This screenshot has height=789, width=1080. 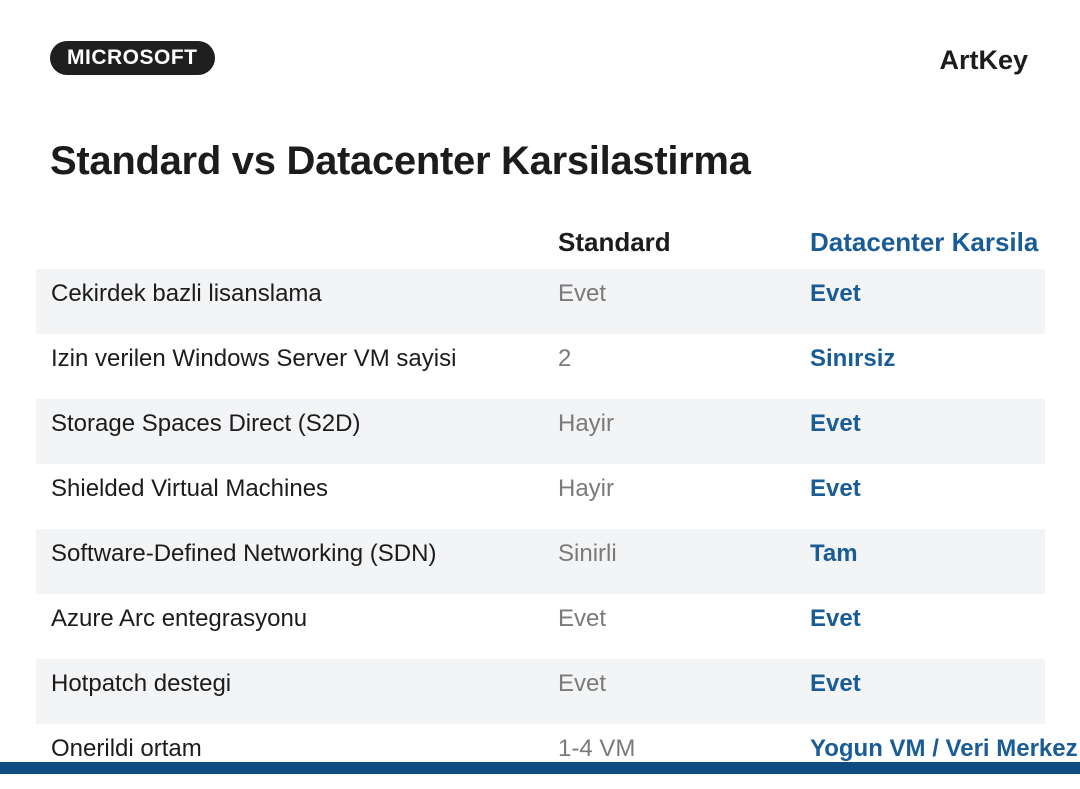 What do you see at coordinates (400, 161) in the screenshot?
I see `page-title: Standard vs Datacenter Karsilastirma` at bounding box center [400, 161].